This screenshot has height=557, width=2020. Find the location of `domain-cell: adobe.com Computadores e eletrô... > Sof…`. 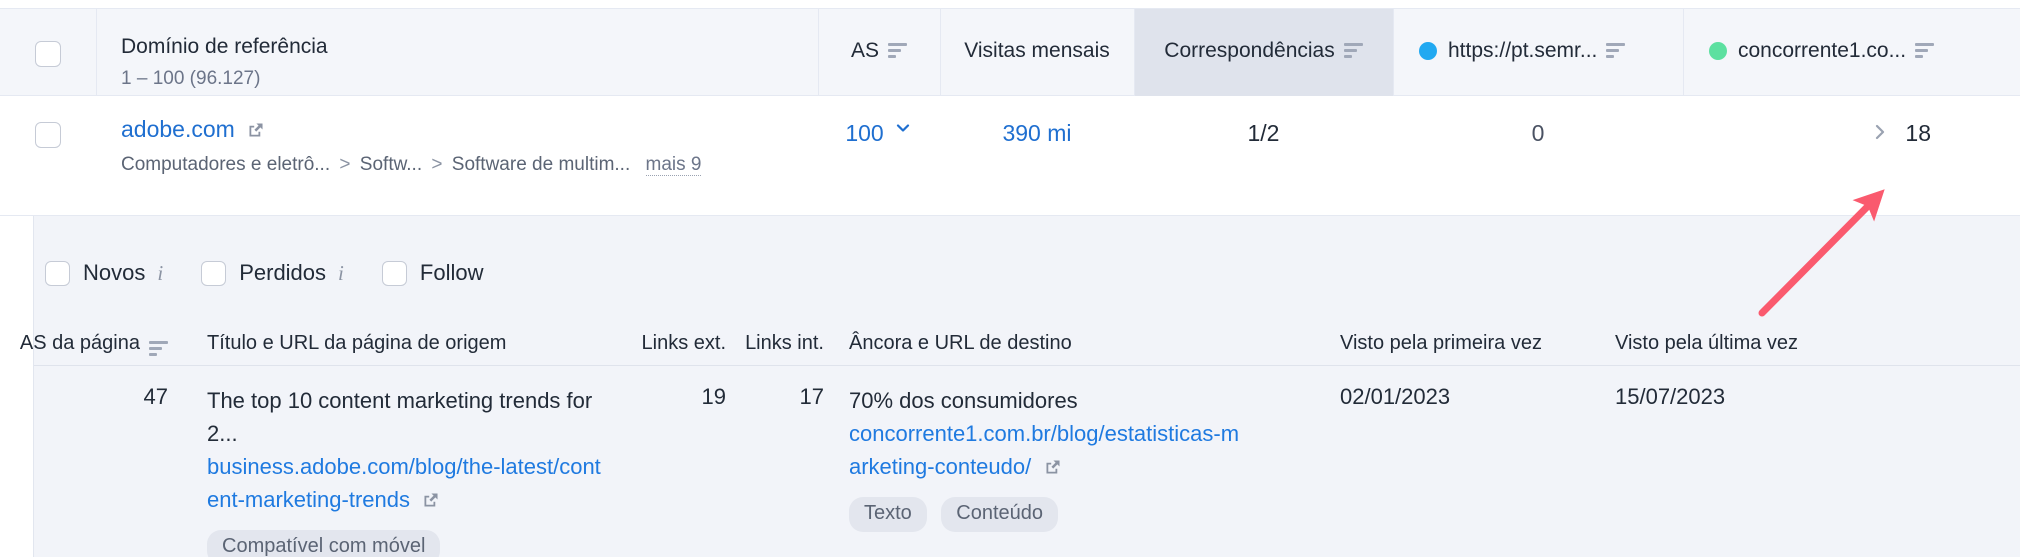

domain-cell: adobe.com Computadores e eletrô... > Sof… is located at coordinates (457, 156).